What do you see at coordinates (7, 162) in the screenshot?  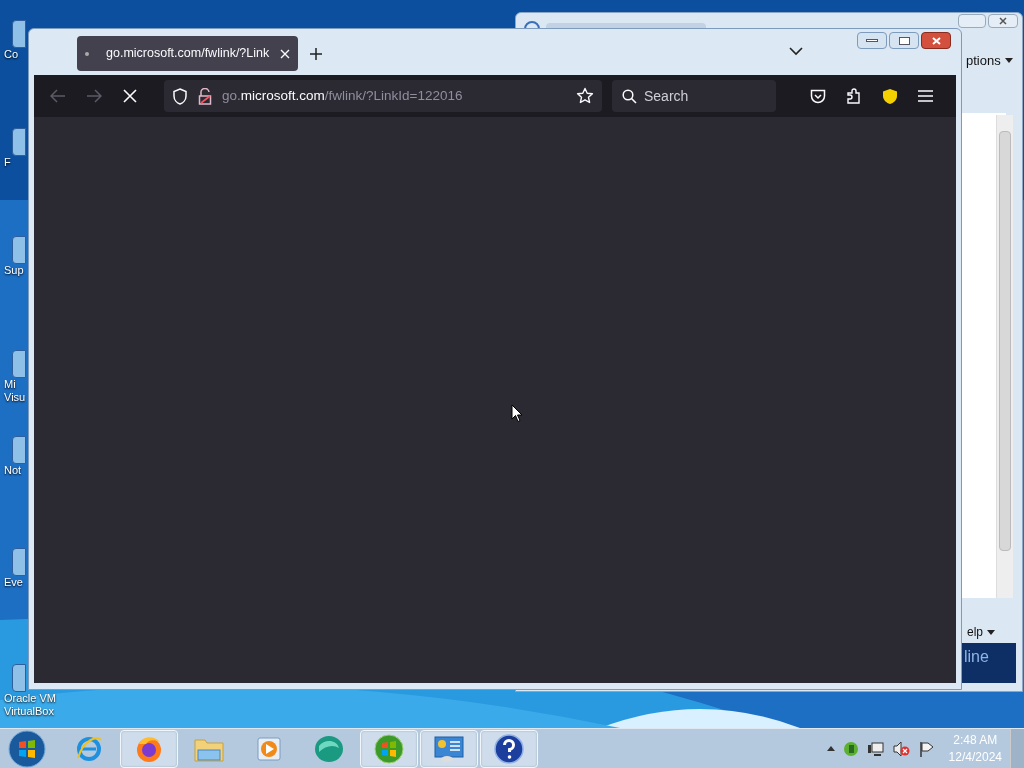 I see `icon-label: F` at bounding box center [7, 162].